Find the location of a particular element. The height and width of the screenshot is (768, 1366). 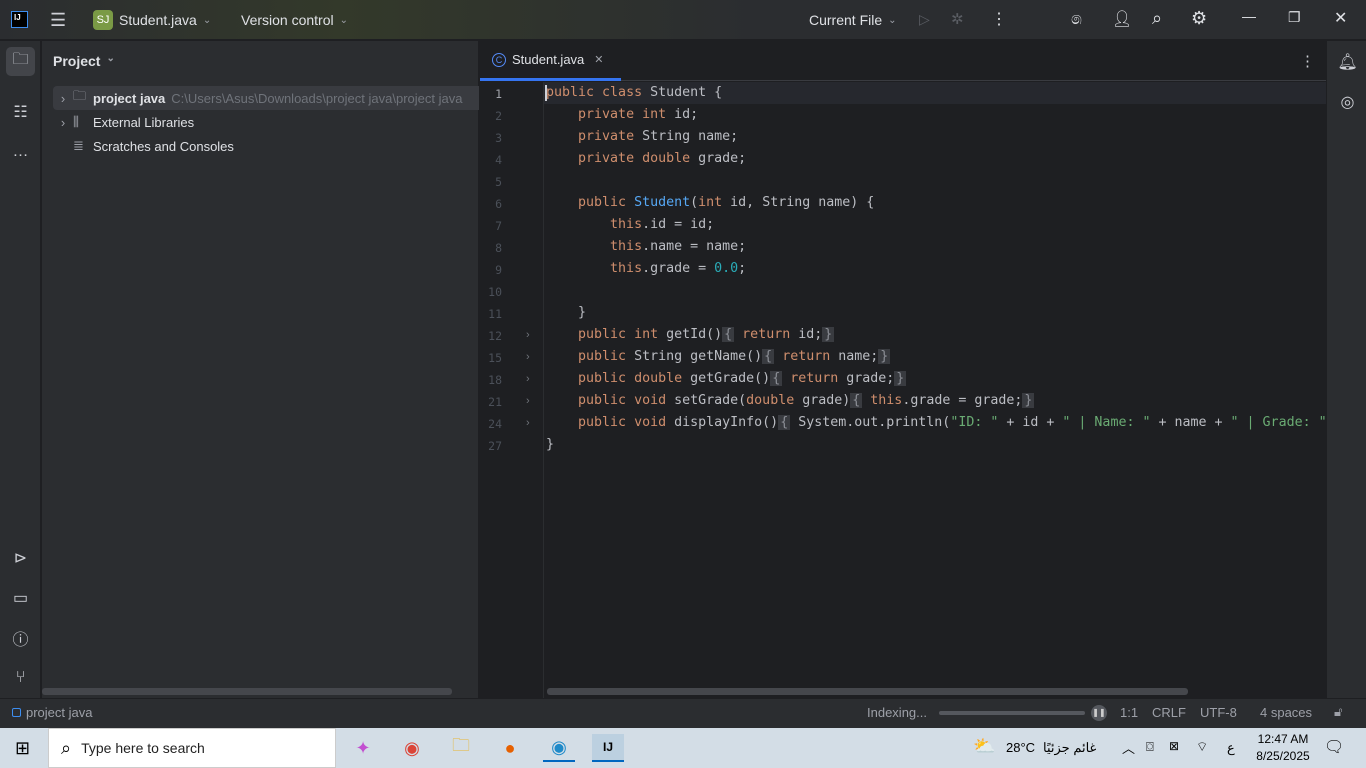

code-line: public double getGrade(){ return grade;} is located at coordinates (726, 379).